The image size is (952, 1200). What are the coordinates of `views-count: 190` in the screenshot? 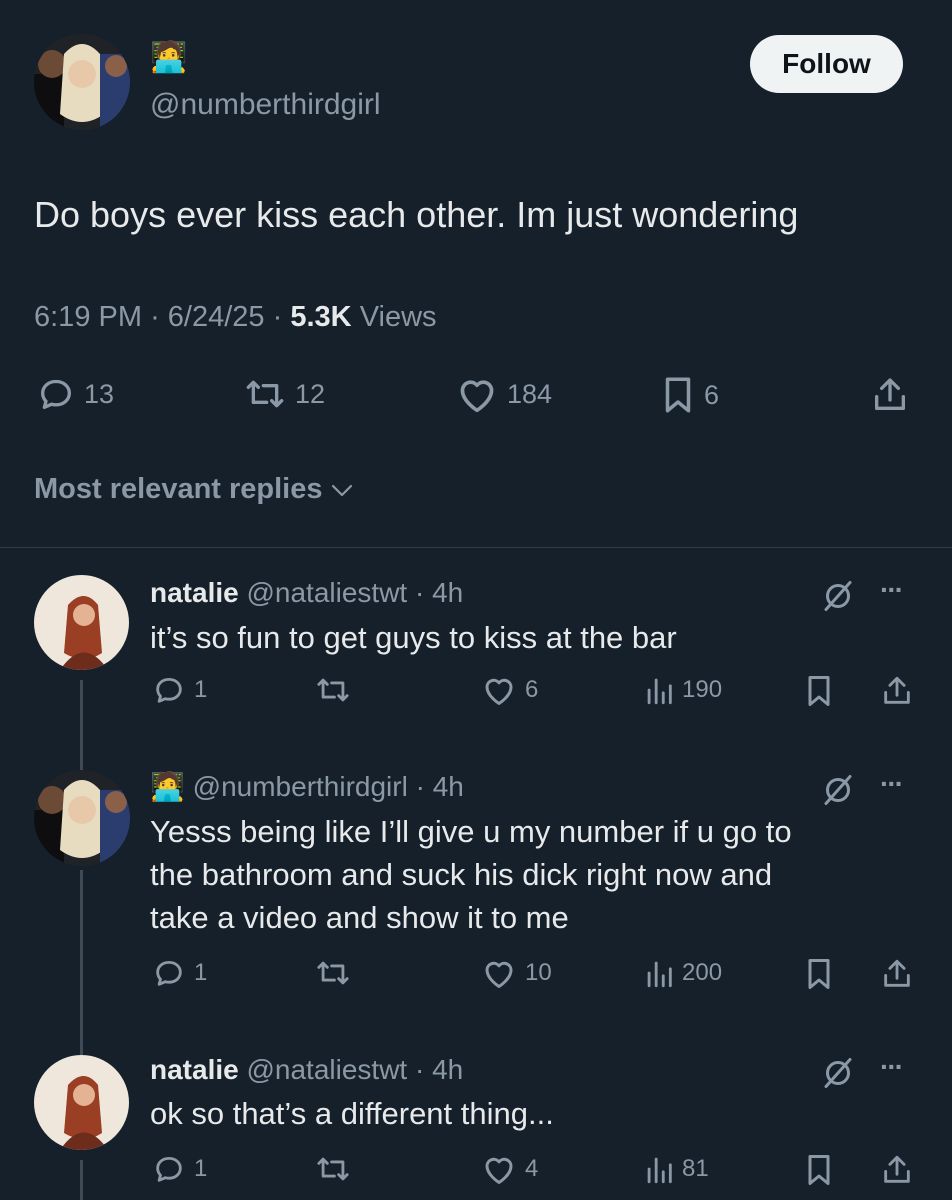 It's located at (702, 689).